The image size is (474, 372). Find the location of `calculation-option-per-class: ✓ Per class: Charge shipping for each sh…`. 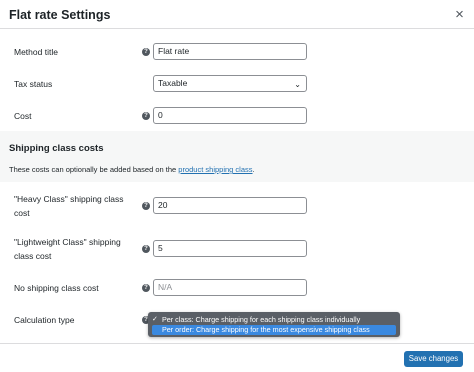

calculation-option-per-class: ✓ Per class: Charge shipping for each sh… is located at coordinates (274, 320).